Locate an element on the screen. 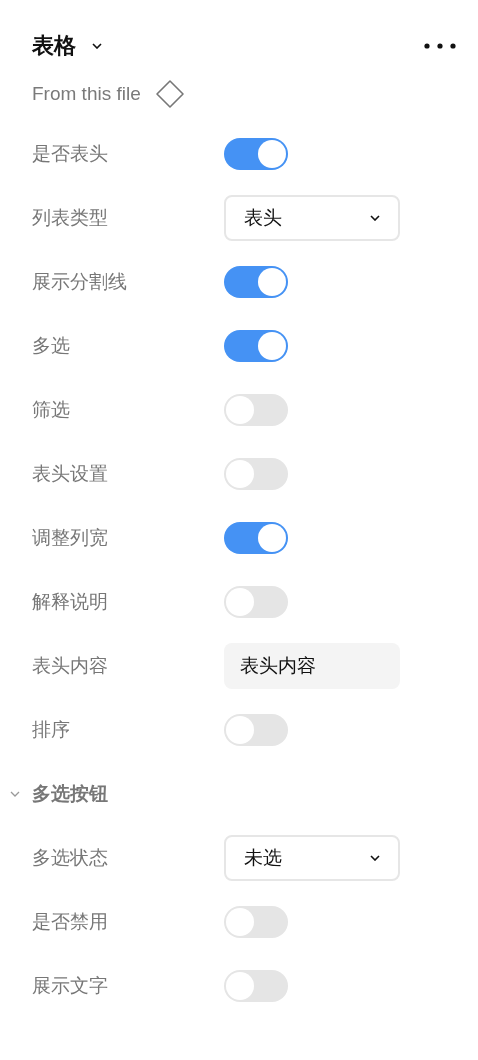  property-label: 列表类型 is located at coordinates (70, 217).